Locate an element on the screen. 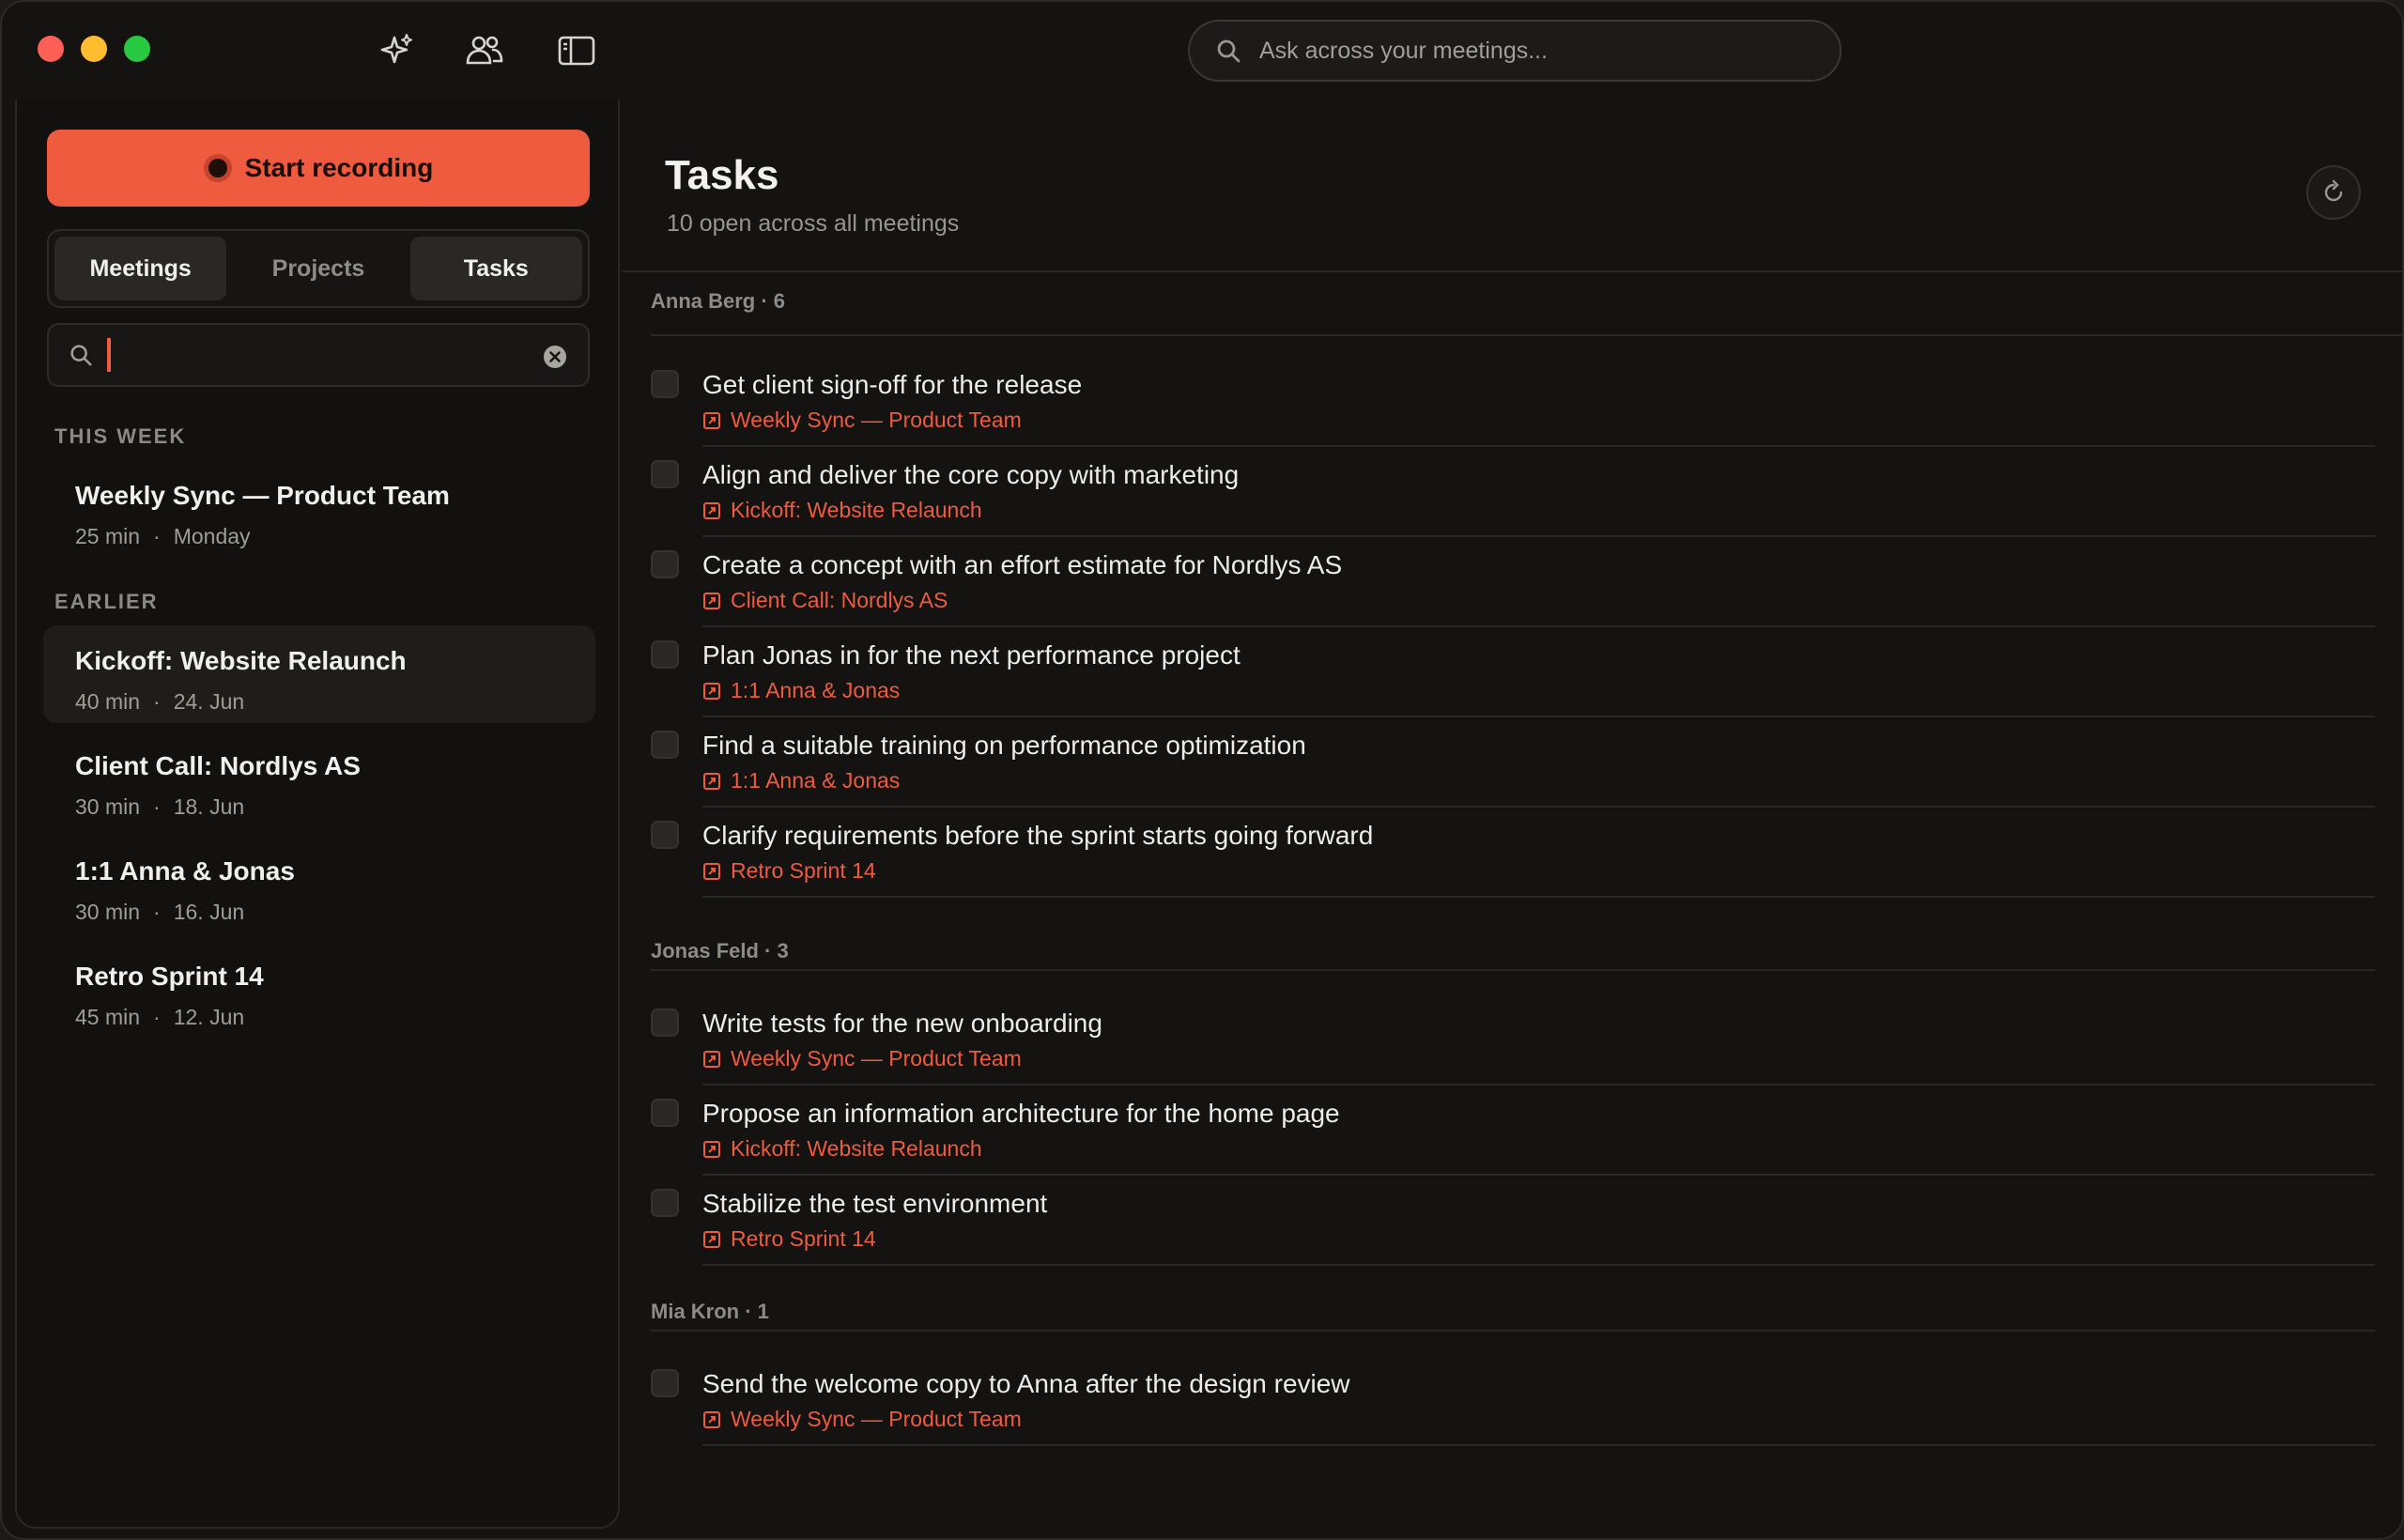  tab-tasks: Tasks is located at coordinates (495, 268).